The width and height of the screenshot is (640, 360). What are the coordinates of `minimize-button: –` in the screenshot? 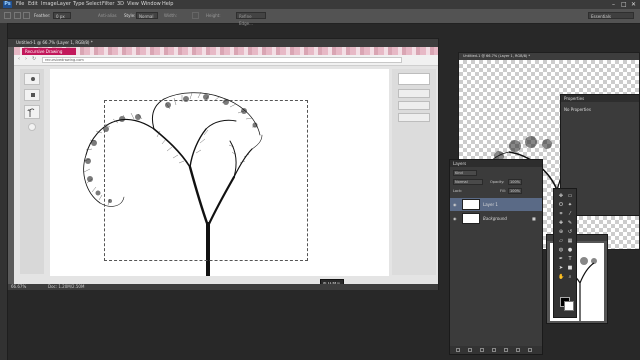 It's located at (613, 4).